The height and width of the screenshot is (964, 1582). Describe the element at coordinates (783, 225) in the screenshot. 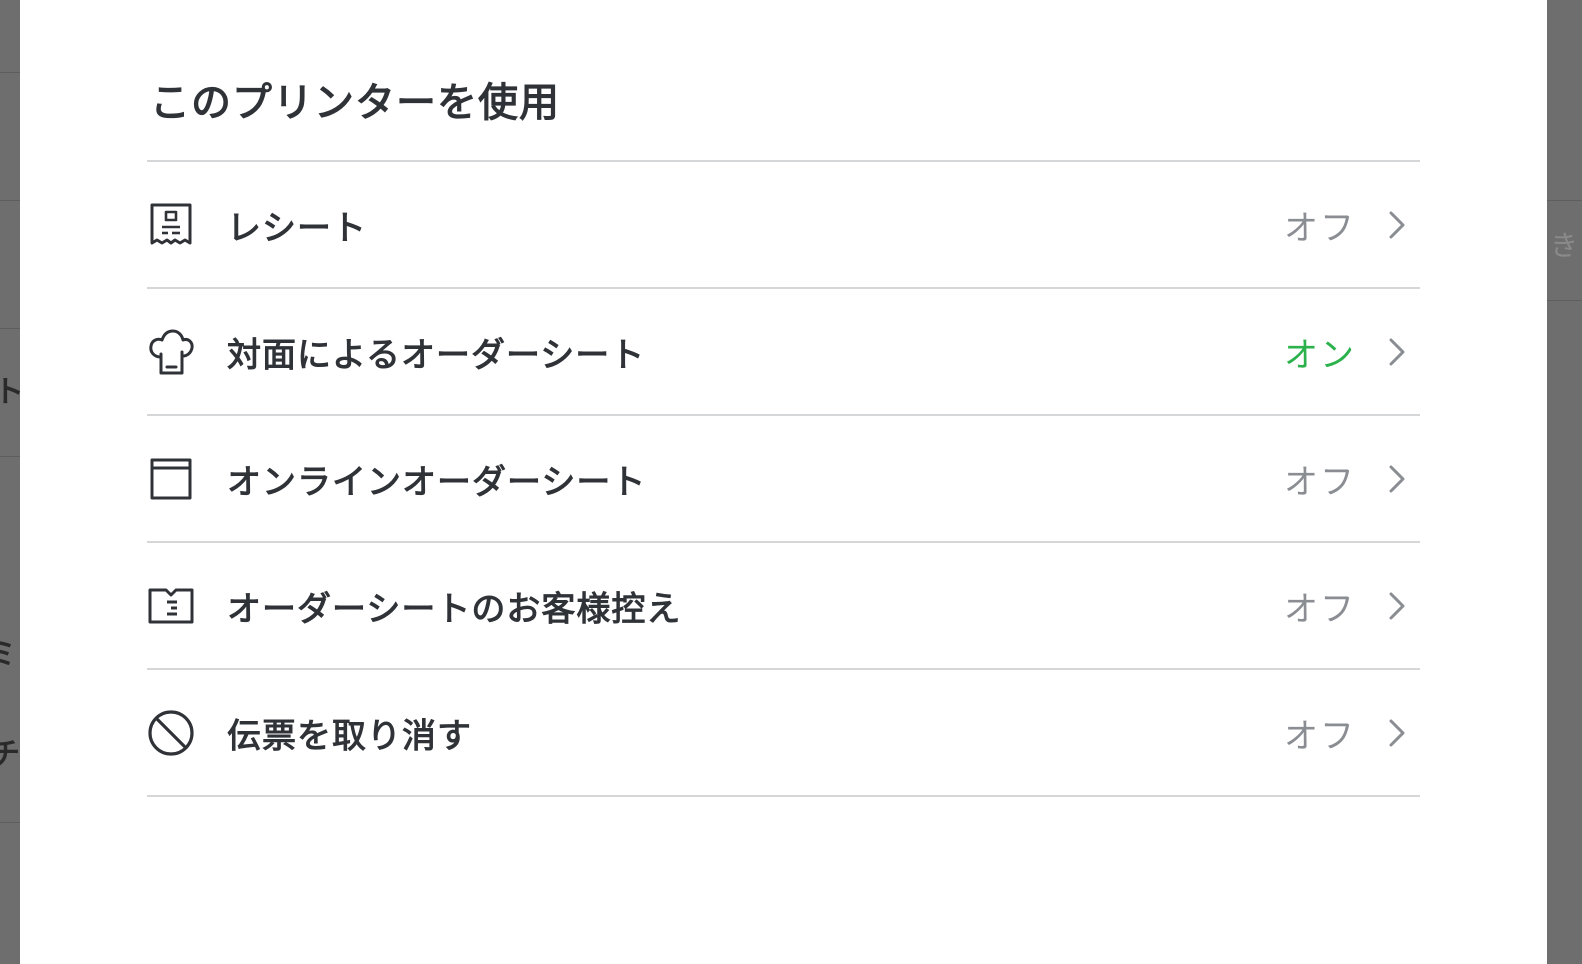

I see `row-receipt: レシート オフ` at that location.